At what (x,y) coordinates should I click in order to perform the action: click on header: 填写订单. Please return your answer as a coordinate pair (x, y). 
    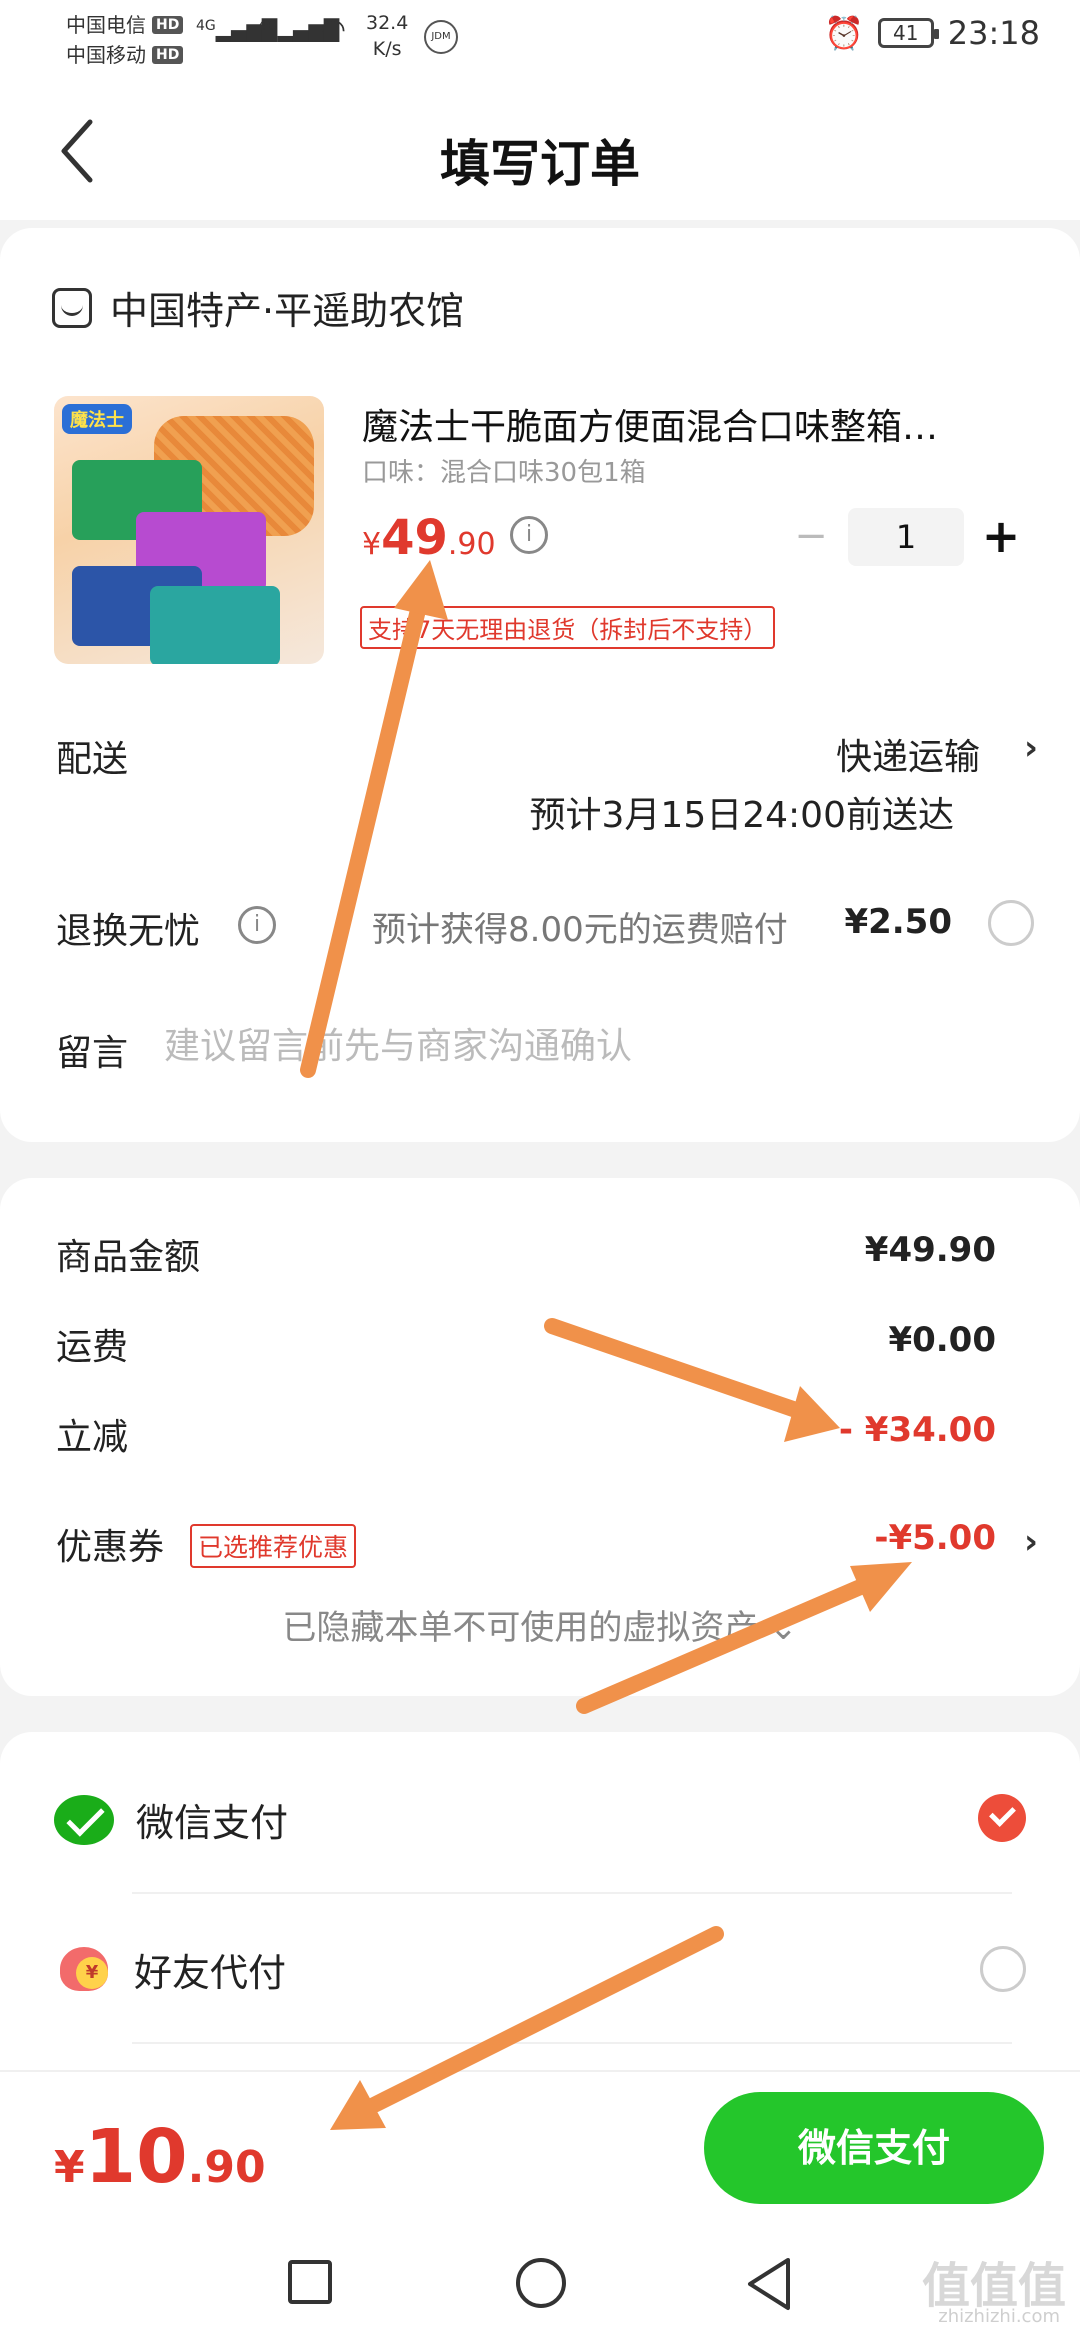
    Looking at the image, I should click on (540, 150).